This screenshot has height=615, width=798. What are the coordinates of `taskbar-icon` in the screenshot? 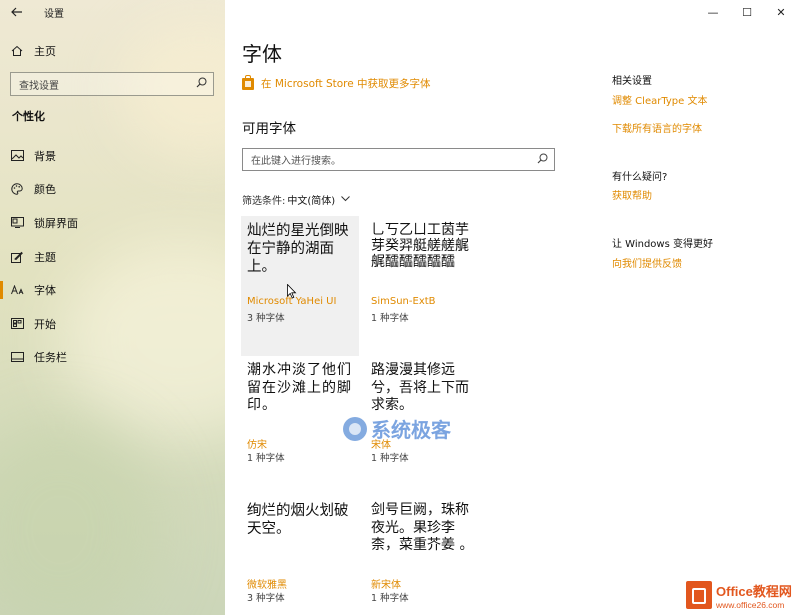 It's located at (17, 357).